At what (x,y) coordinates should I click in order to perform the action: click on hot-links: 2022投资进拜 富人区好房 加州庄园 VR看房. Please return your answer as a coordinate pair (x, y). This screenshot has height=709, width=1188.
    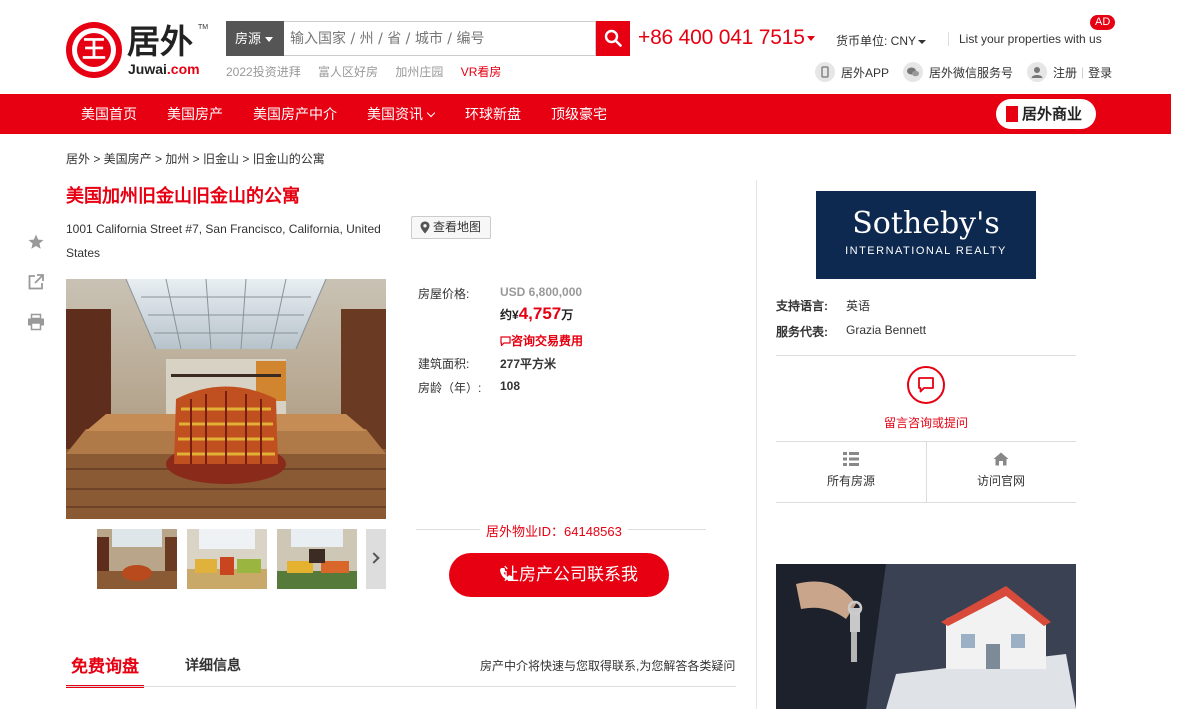
    Looking at the image, I should click on (370, 71).